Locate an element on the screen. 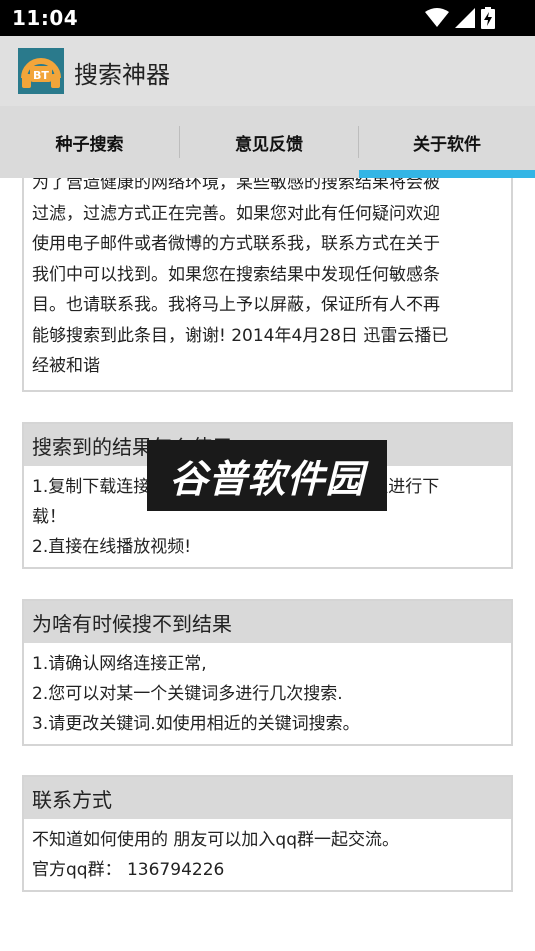 This screenshot has width=535, height=951. about-line: 过滤，过滤方式正在完善。如果您对此有任何疑问欢迎 is located at coordinates (236, 213).